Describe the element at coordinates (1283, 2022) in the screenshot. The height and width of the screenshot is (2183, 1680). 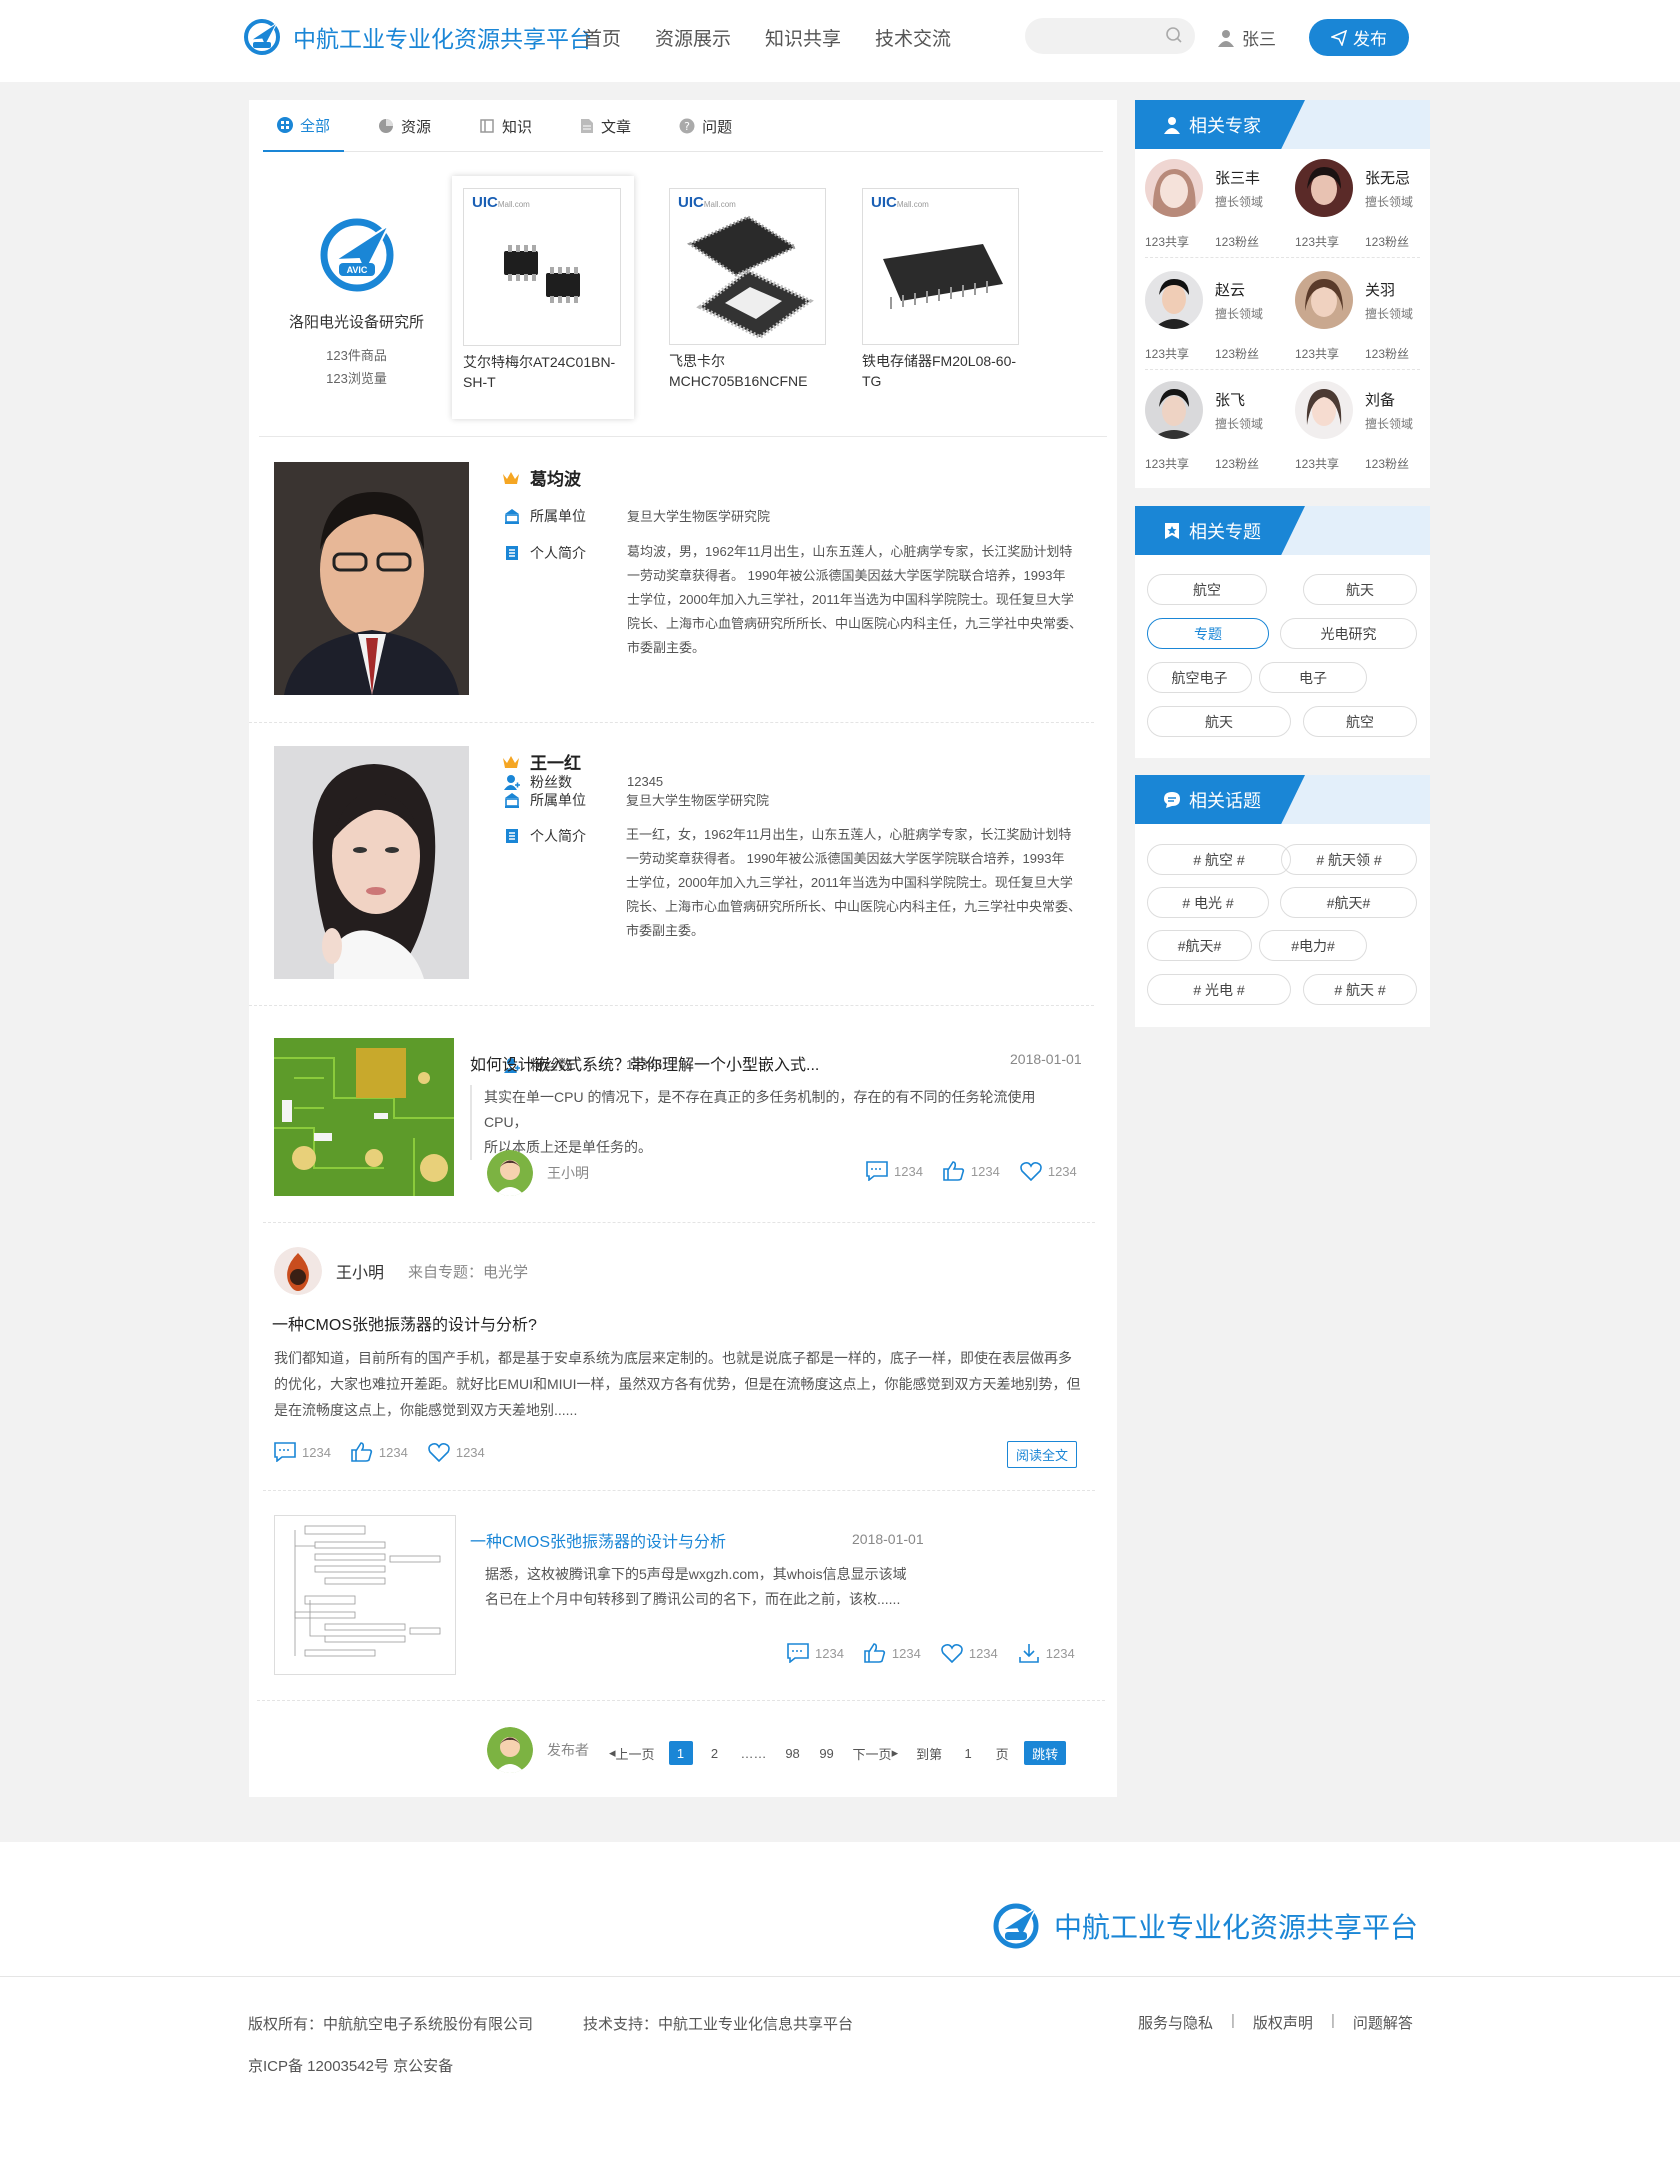
I see `copyright-link: 版权声明` at that location.